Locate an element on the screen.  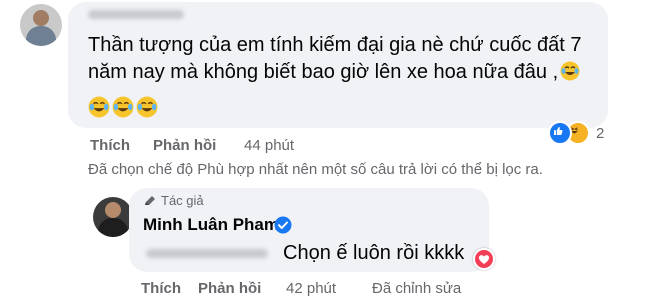
like-icon is located at coordinates (560, 133).